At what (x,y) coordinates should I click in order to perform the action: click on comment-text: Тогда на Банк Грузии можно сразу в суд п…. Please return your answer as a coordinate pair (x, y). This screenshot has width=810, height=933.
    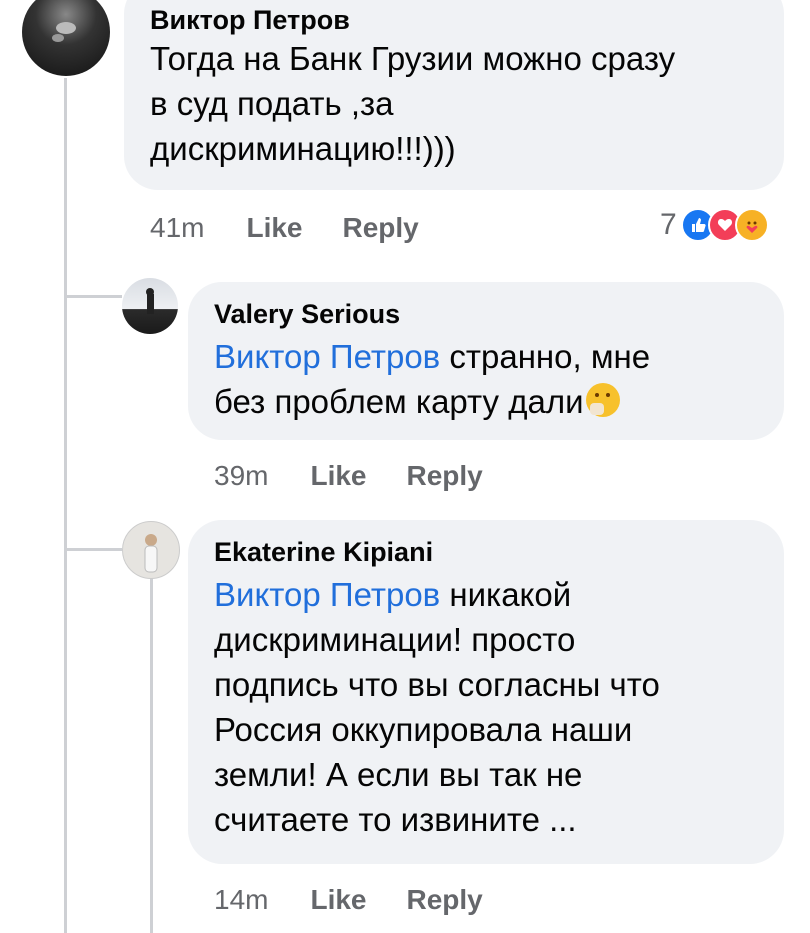
    Looking at the image, I should click on (454, 103).